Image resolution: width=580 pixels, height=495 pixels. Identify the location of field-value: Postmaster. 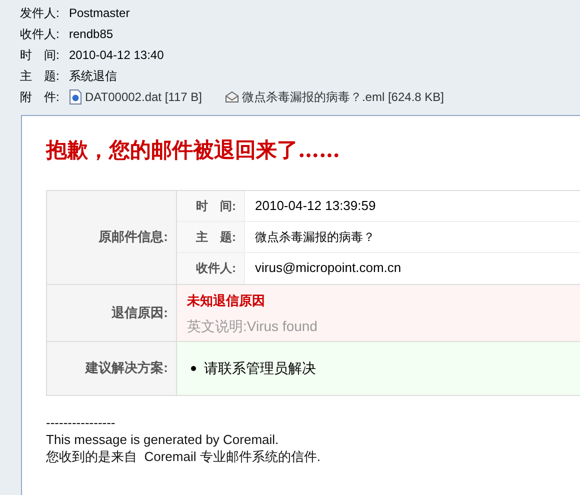
(99, 13).